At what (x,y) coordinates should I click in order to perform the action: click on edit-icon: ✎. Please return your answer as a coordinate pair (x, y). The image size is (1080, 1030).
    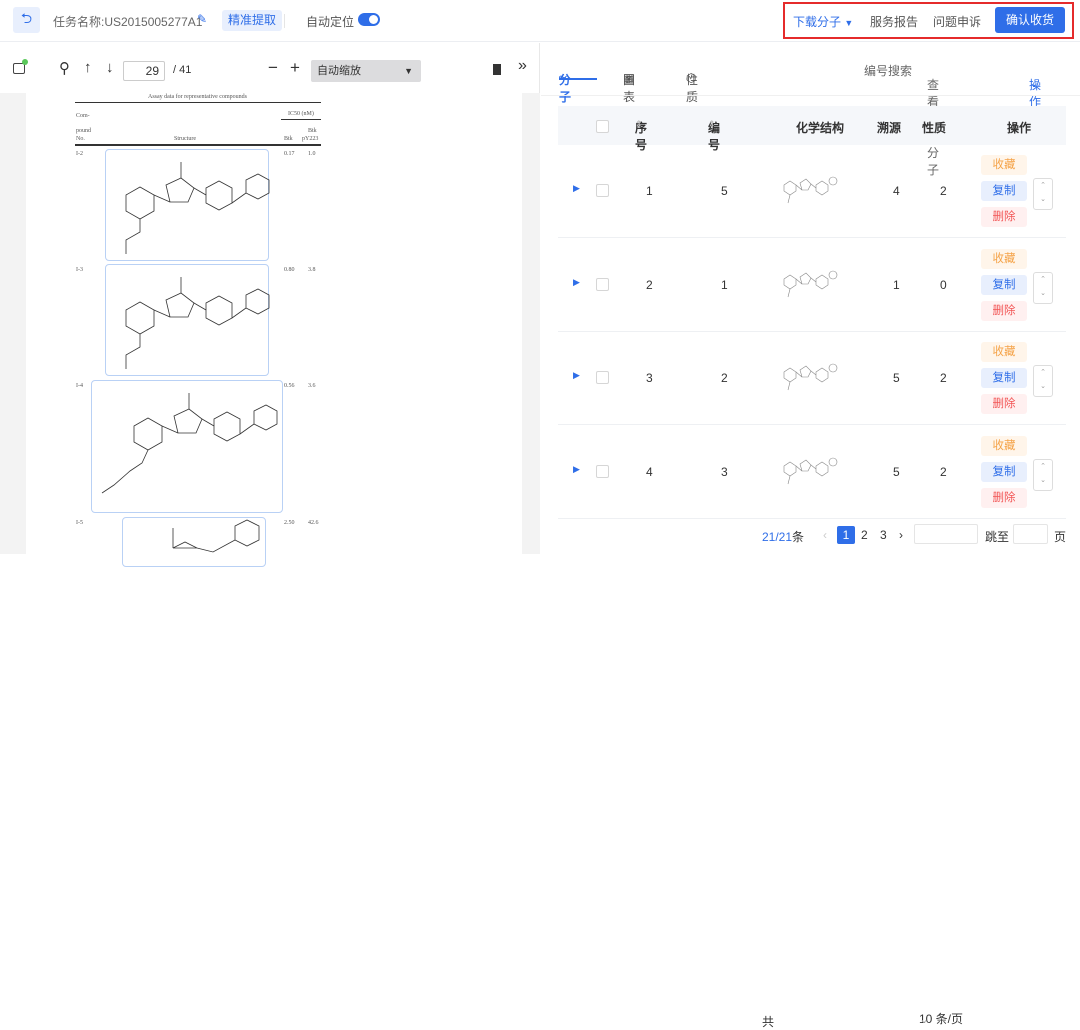
    Looking at the image, I should click on (202, 19).